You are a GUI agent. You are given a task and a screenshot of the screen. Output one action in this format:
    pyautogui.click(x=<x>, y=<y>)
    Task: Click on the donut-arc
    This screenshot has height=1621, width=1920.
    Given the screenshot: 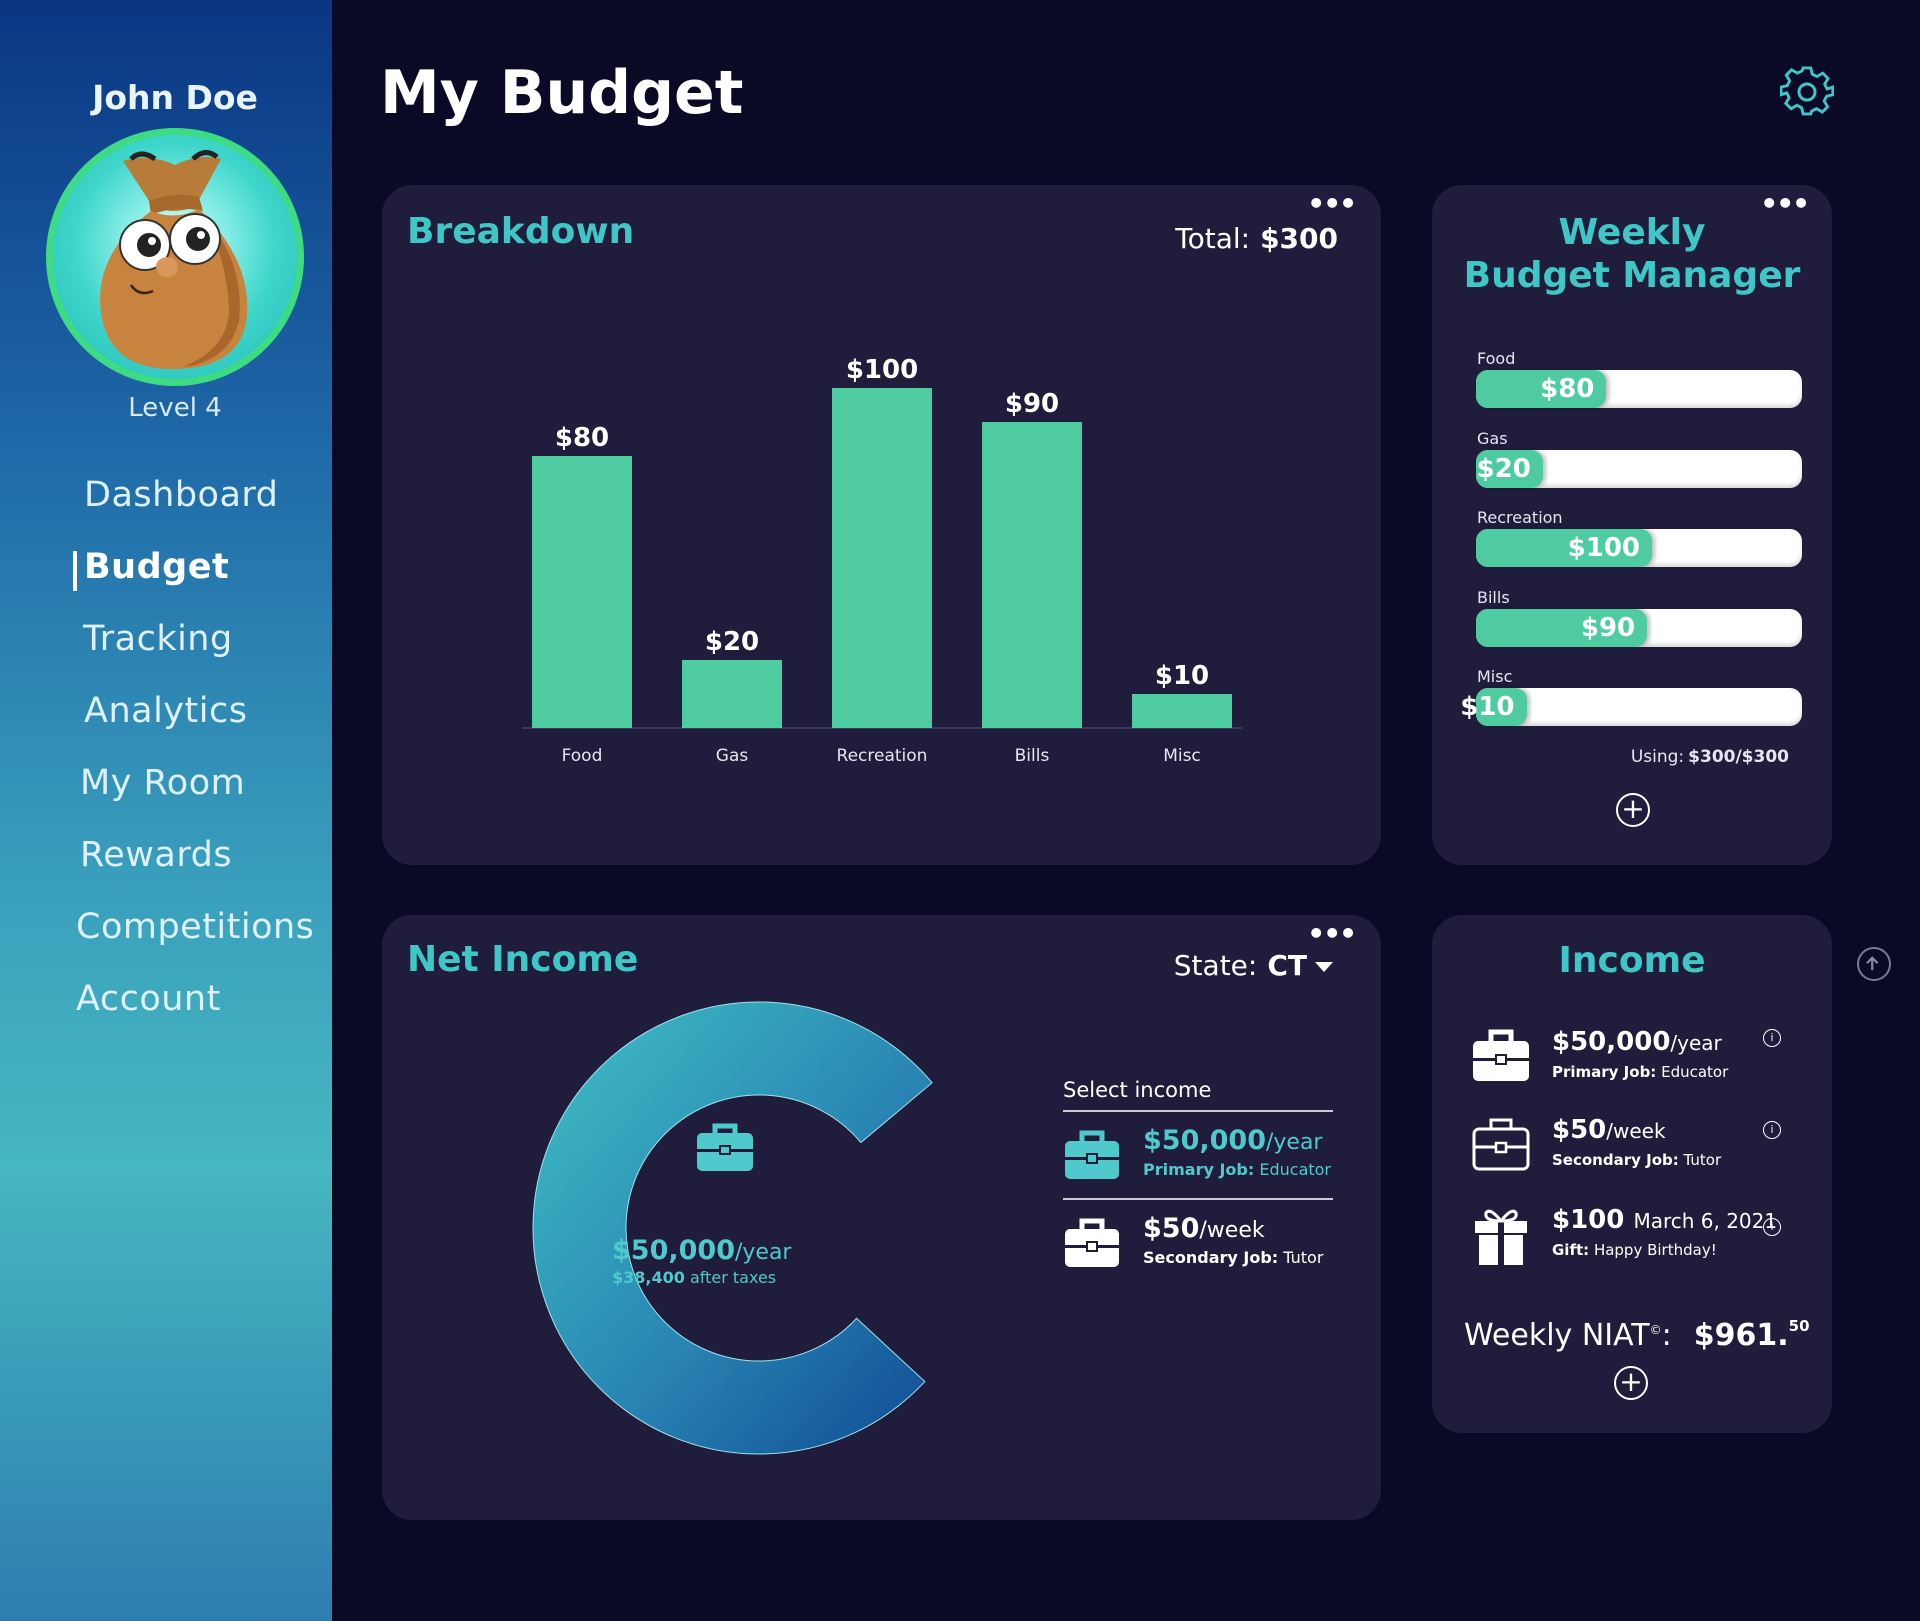 What is the action you would take?
    pyautogui.click(x=732, y=1228)
    